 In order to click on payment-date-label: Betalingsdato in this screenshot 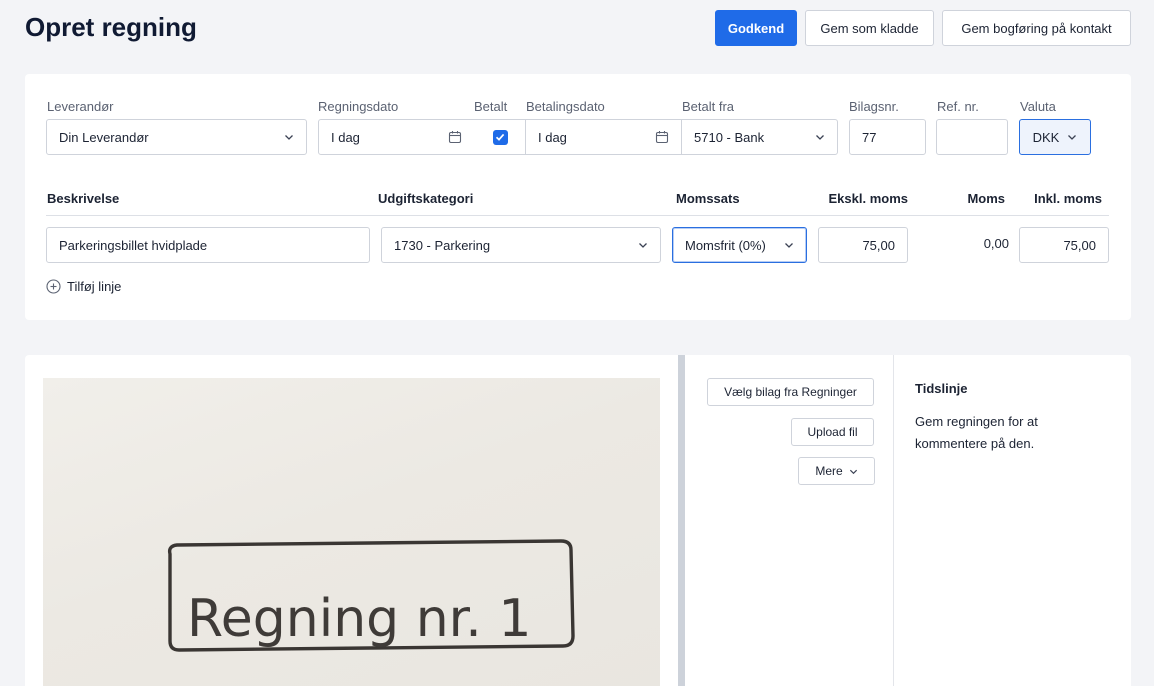, I will do `click(565, 106)`.